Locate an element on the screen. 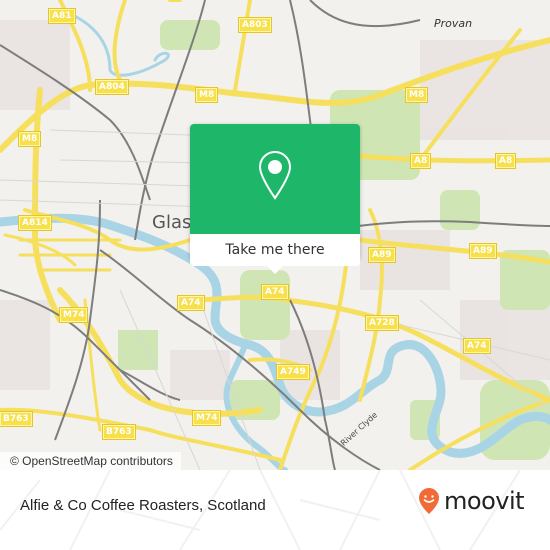  place-title: Alfie & Co Coffee Roasters, Scotland is located at coordinates (143, 505).